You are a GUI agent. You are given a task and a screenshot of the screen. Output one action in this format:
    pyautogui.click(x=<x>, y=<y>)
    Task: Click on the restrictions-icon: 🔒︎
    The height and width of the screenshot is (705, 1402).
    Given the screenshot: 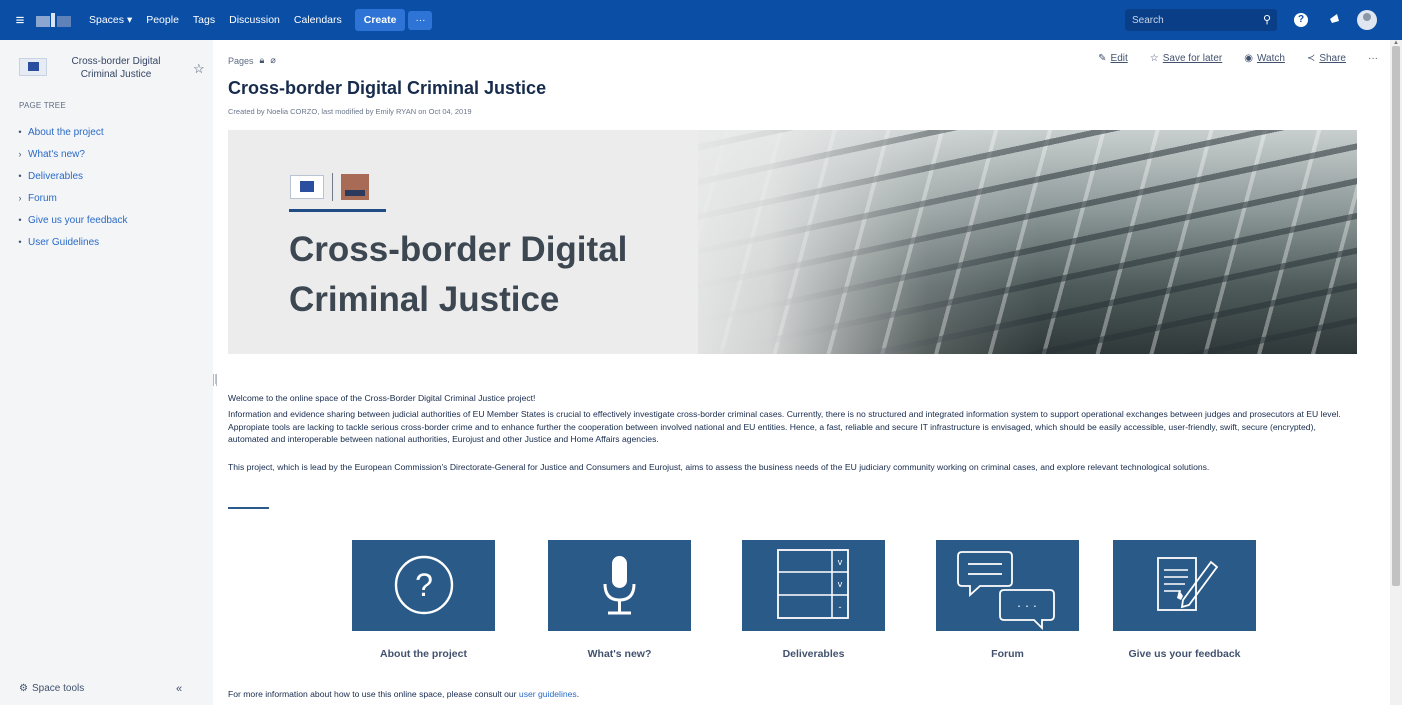 What is the action you would take?
    pyautogui.click(x=262, y=60)
    